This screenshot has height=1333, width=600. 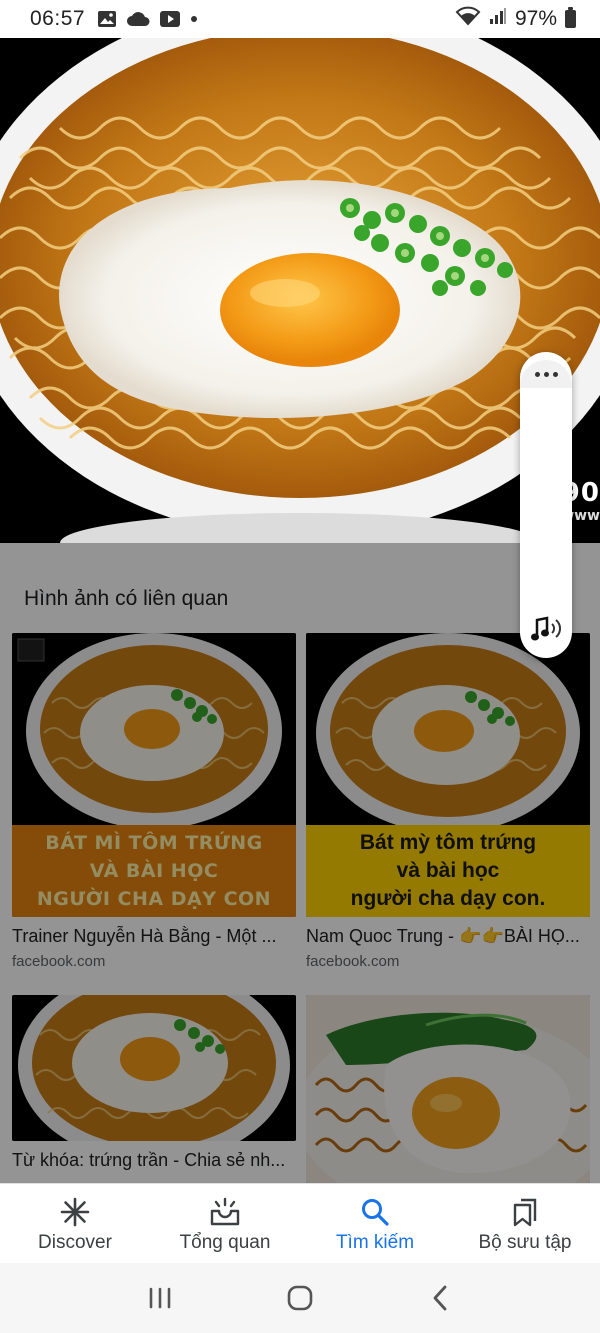 I want to click on banner-line: và bài học, so click(x=448, y=870).